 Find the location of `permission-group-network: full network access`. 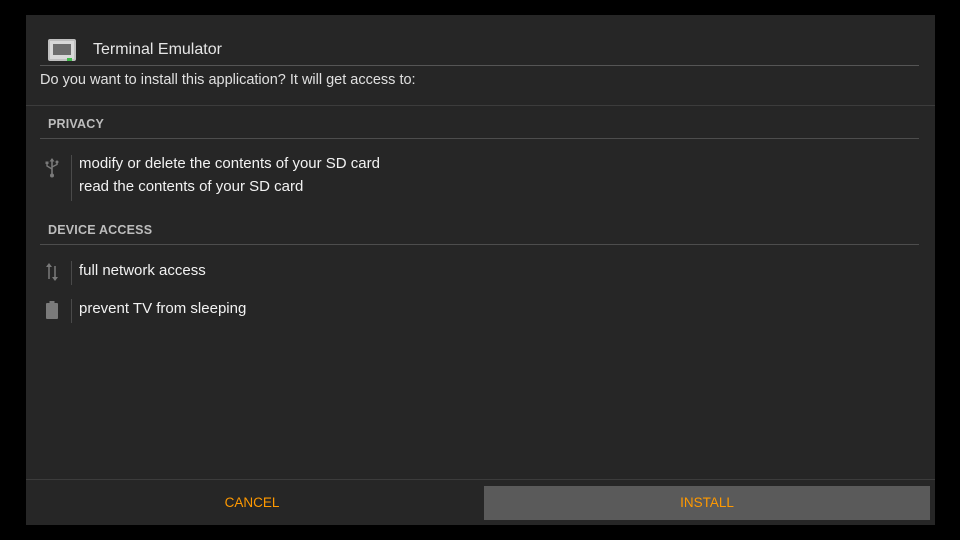

permission-group-network: full network access is located at coordinates (480, 272).